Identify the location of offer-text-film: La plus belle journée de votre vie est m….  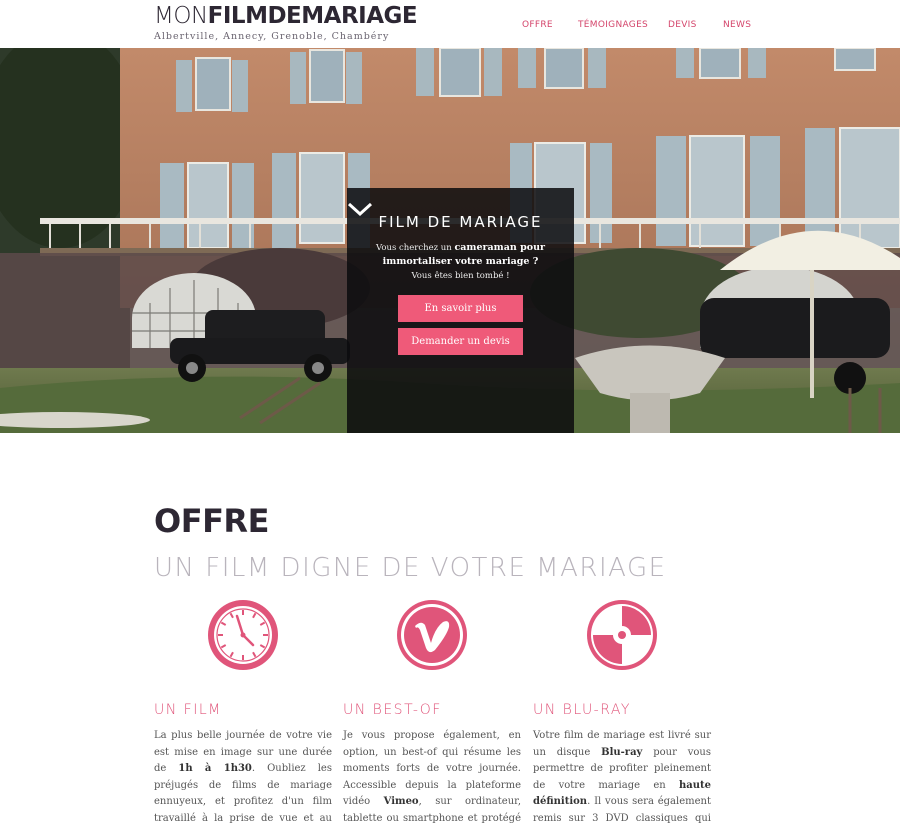
(243, 776).